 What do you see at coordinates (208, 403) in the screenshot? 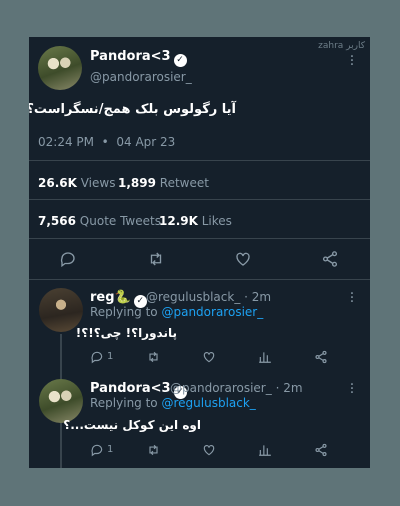
I see `mention-link: @regulusblack_` at bounding box center [208, 403].